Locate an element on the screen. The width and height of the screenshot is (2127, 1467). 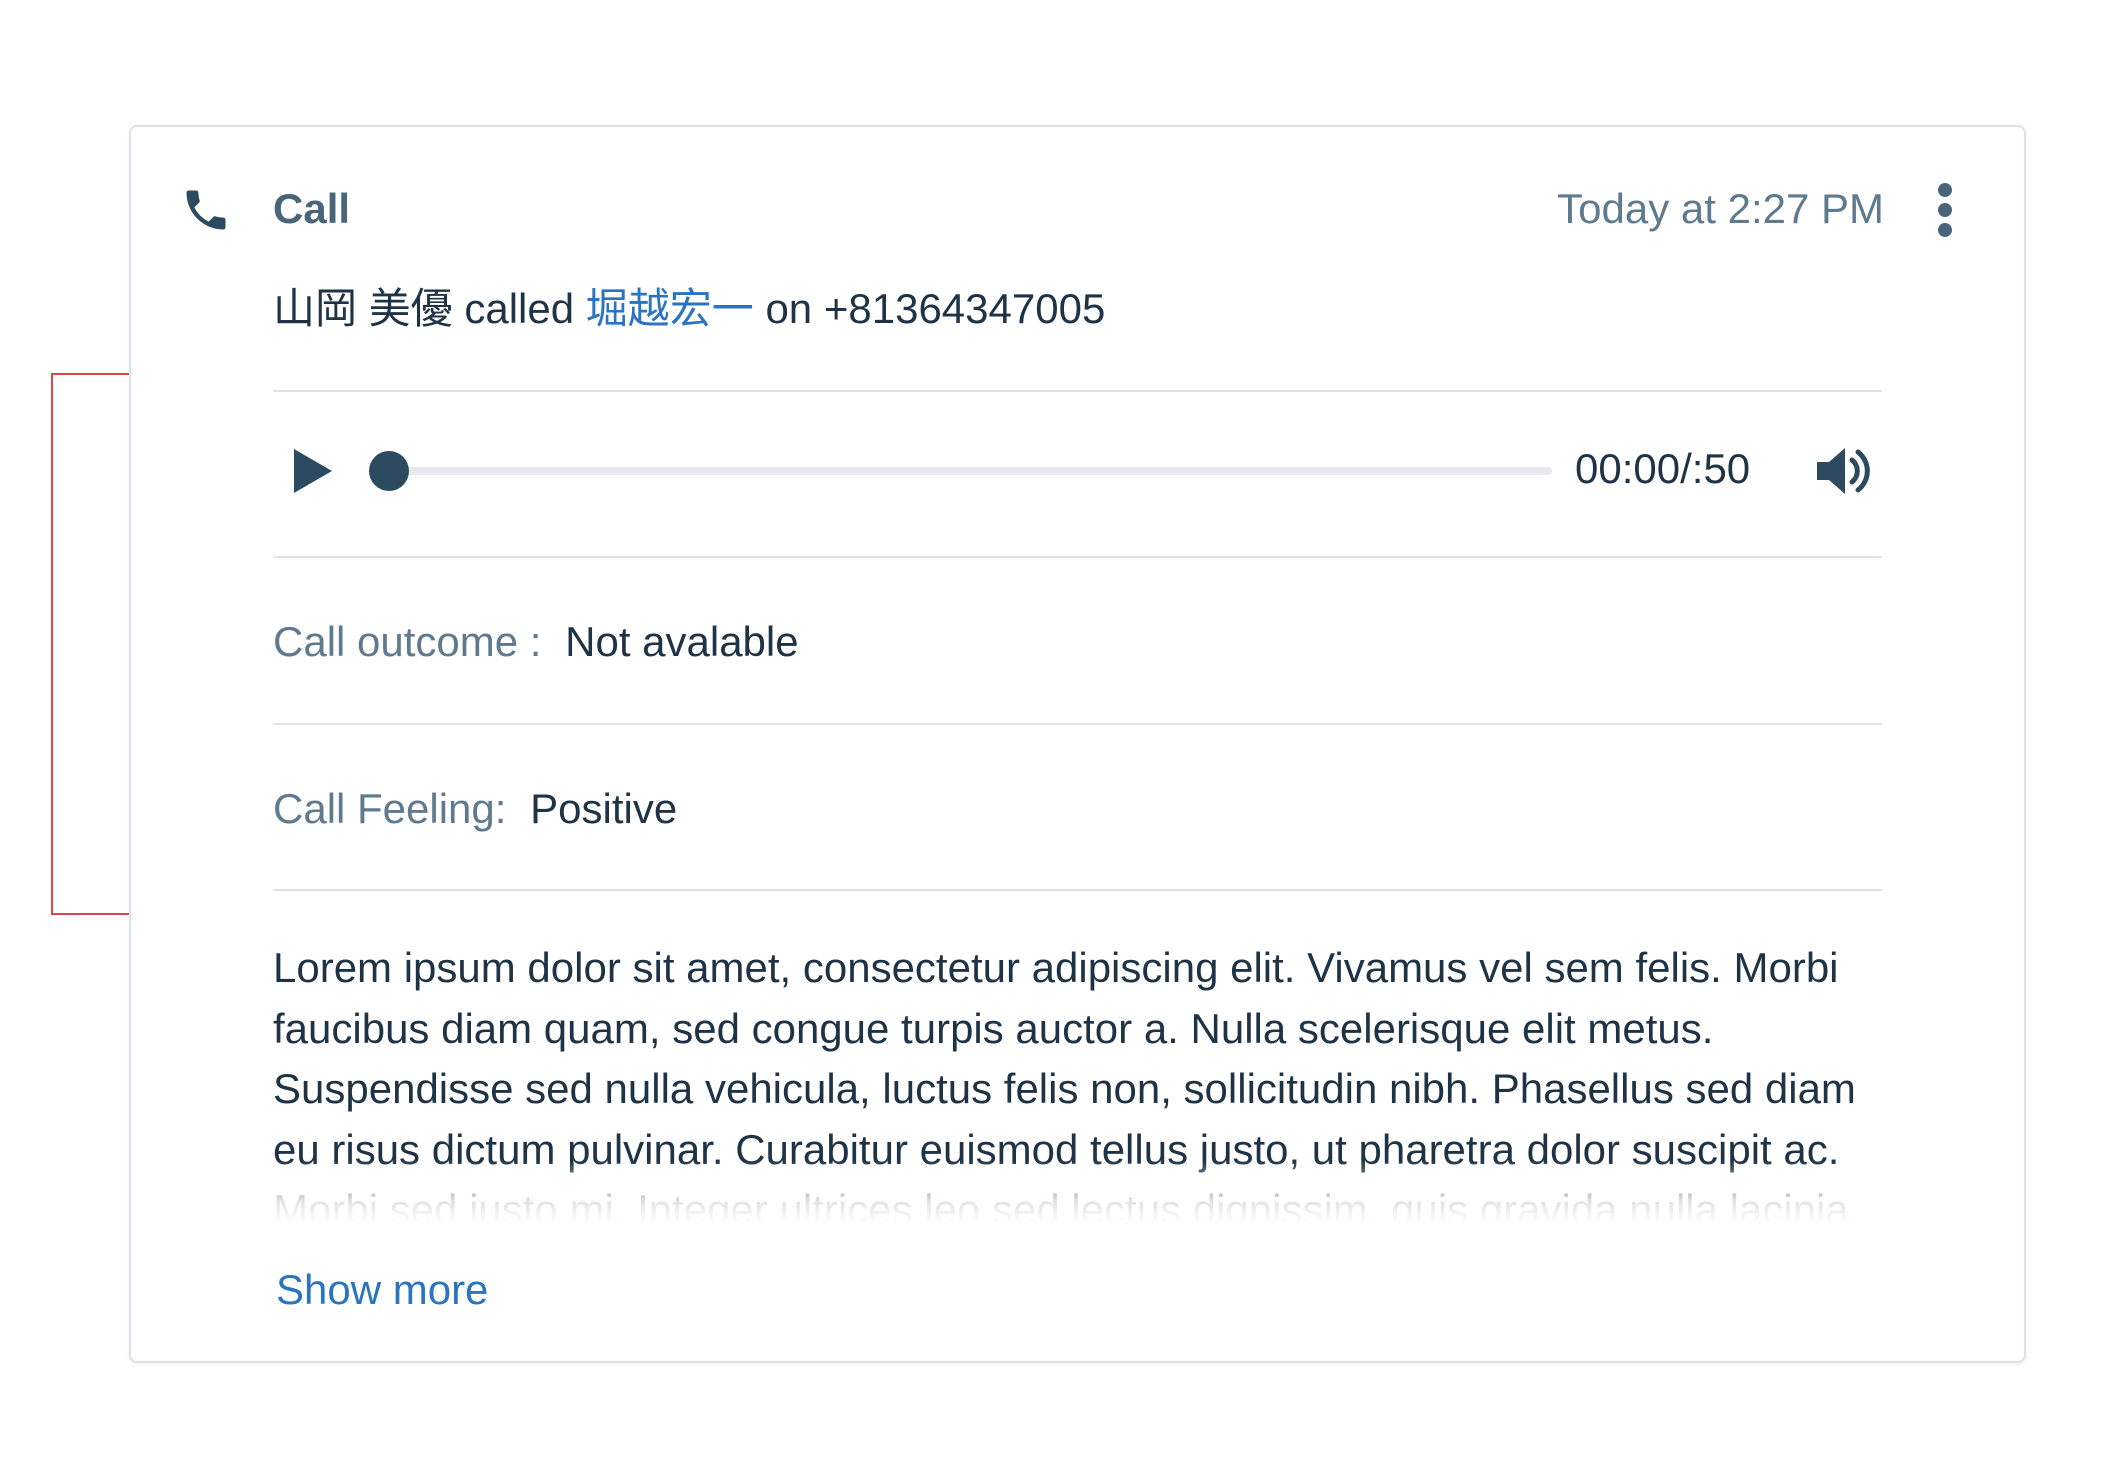
call-outcome-row: Call outcome : Not avalable is located at coordinates (536, 642).